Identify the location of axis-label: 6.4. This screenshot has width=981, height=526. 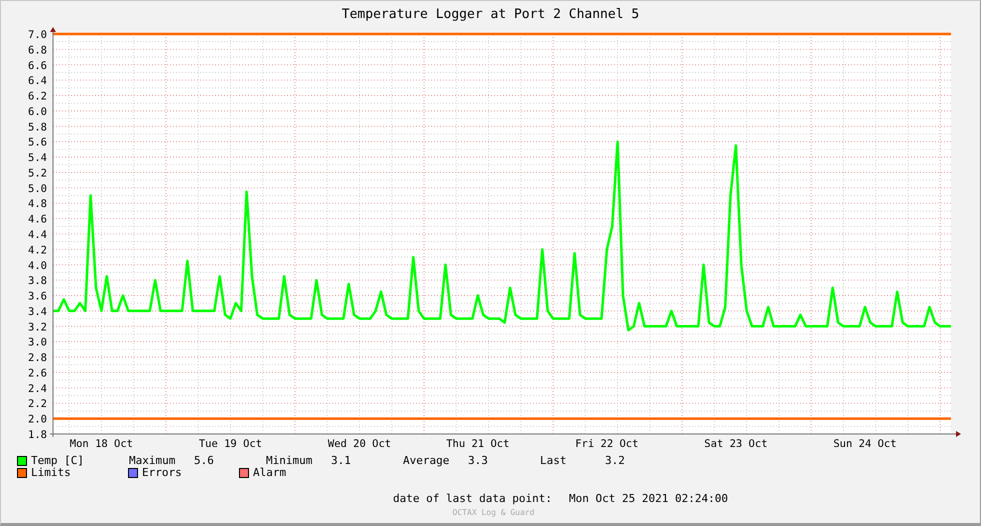
(37, 81).